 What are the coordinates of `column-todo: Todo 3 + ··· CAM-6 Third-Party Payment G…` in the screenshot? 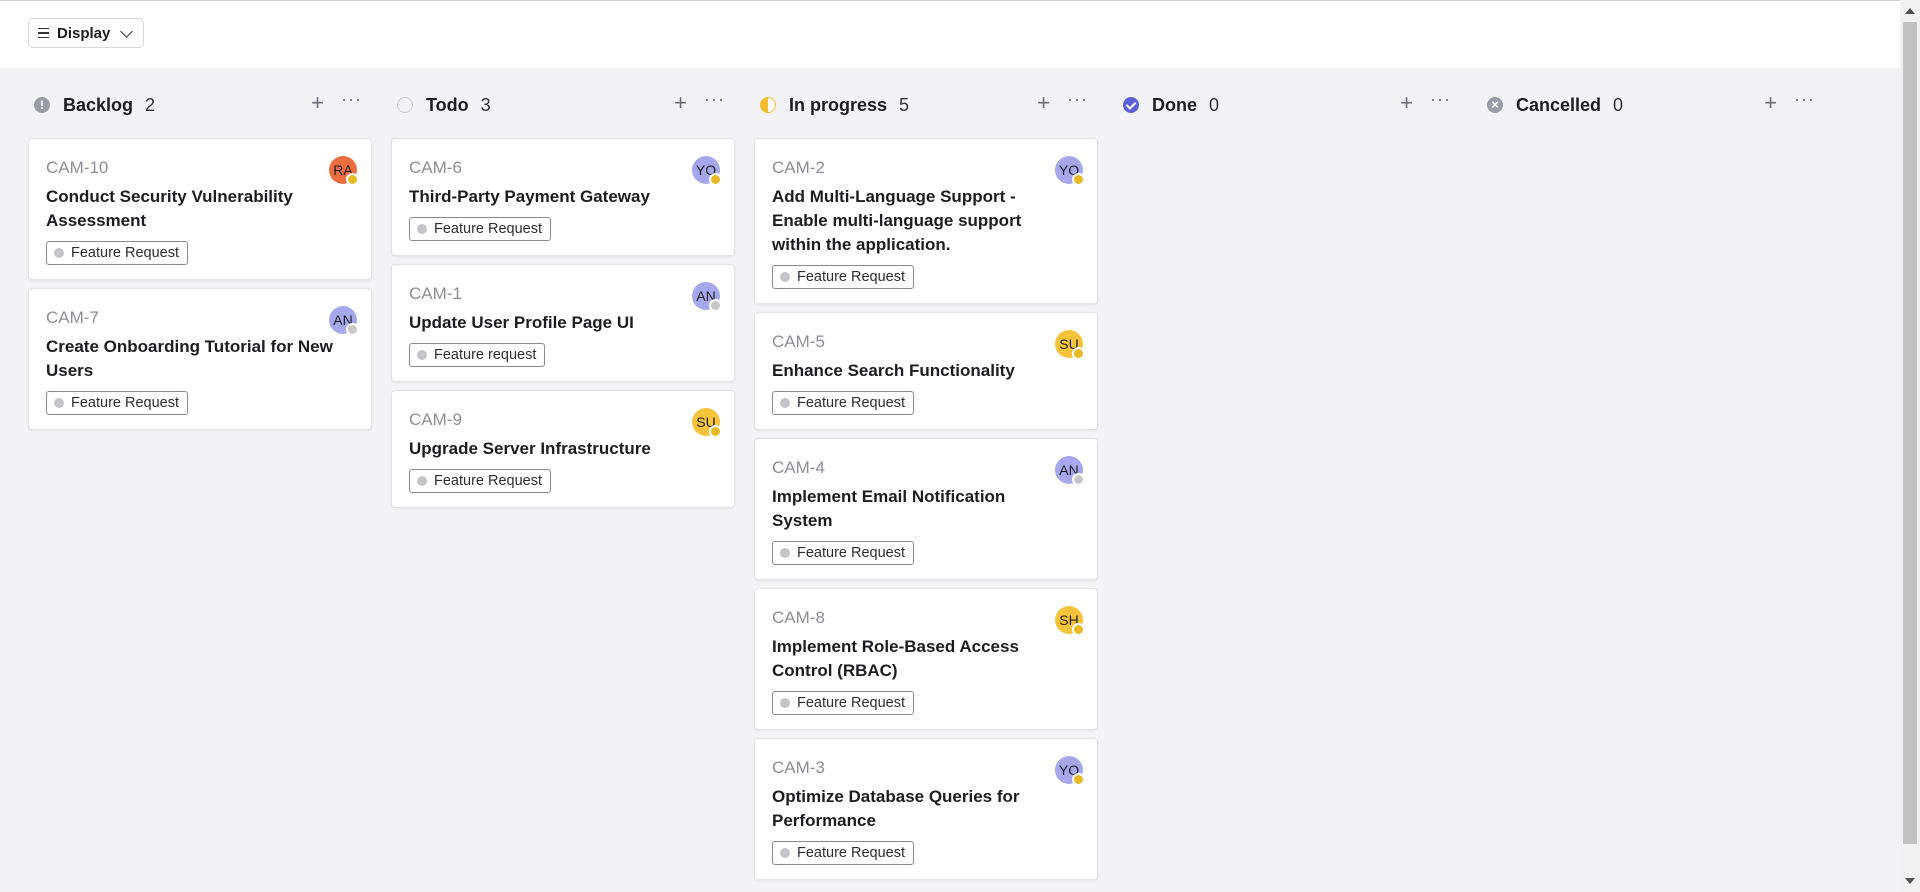 It's located at (564, 303).